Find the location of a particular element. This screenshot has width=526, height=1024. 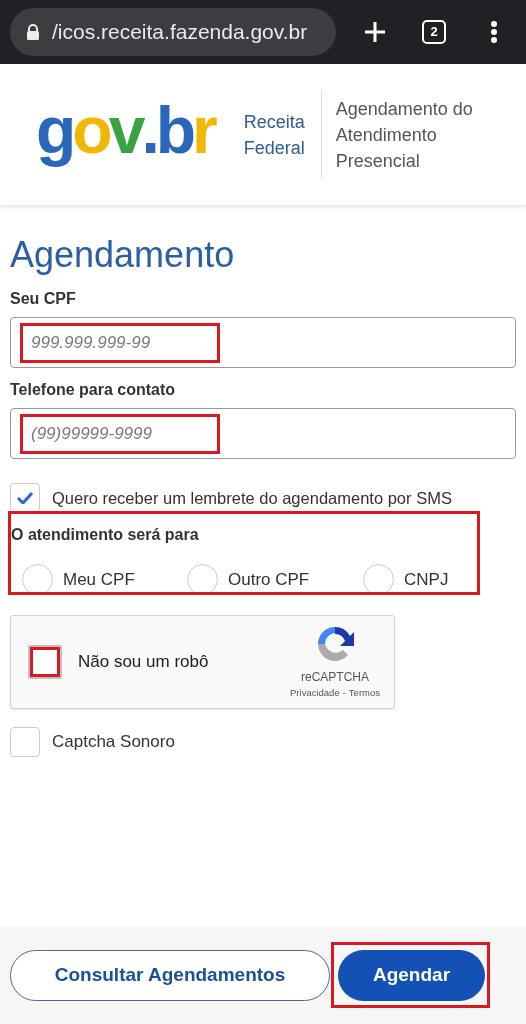

service-name: Agendamento do Atendimento Presencial is located at coordinates (404, 135).